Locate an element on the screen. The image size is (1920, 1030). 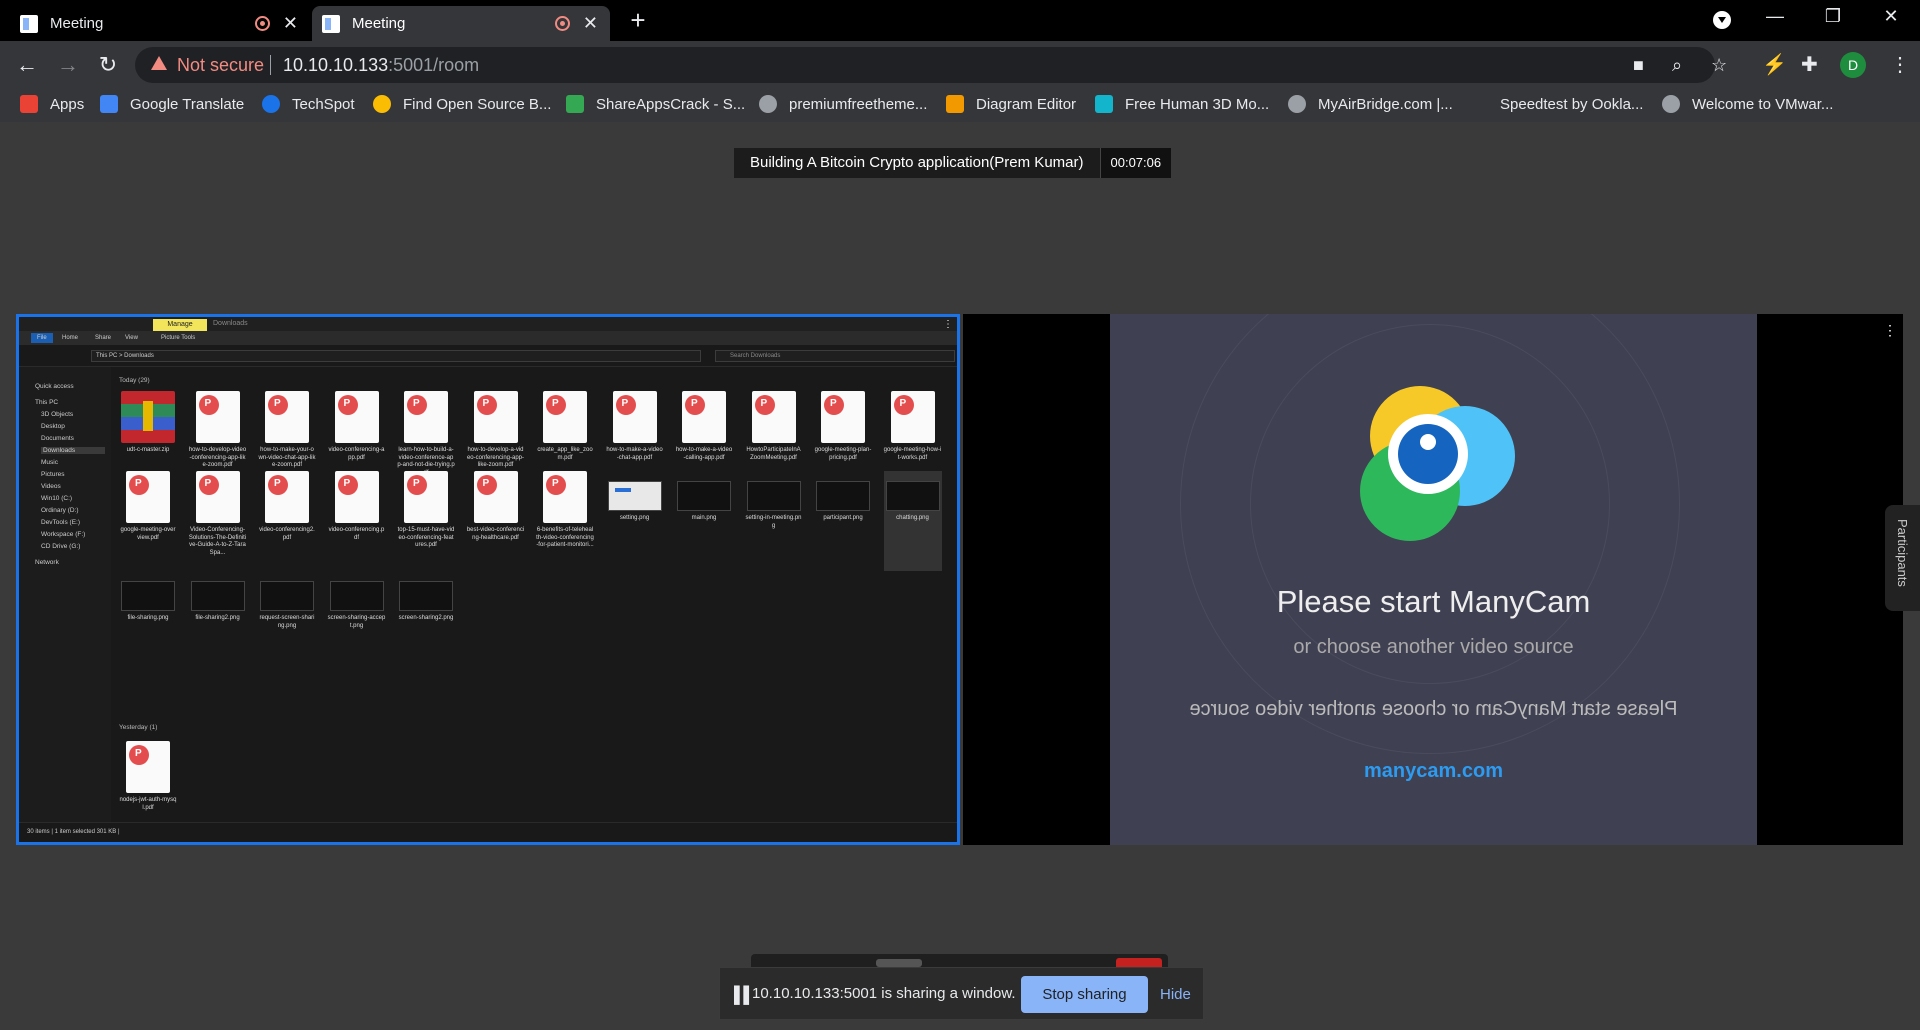
zoom-icon: ⌕ is located at coordinates (1677, 65).